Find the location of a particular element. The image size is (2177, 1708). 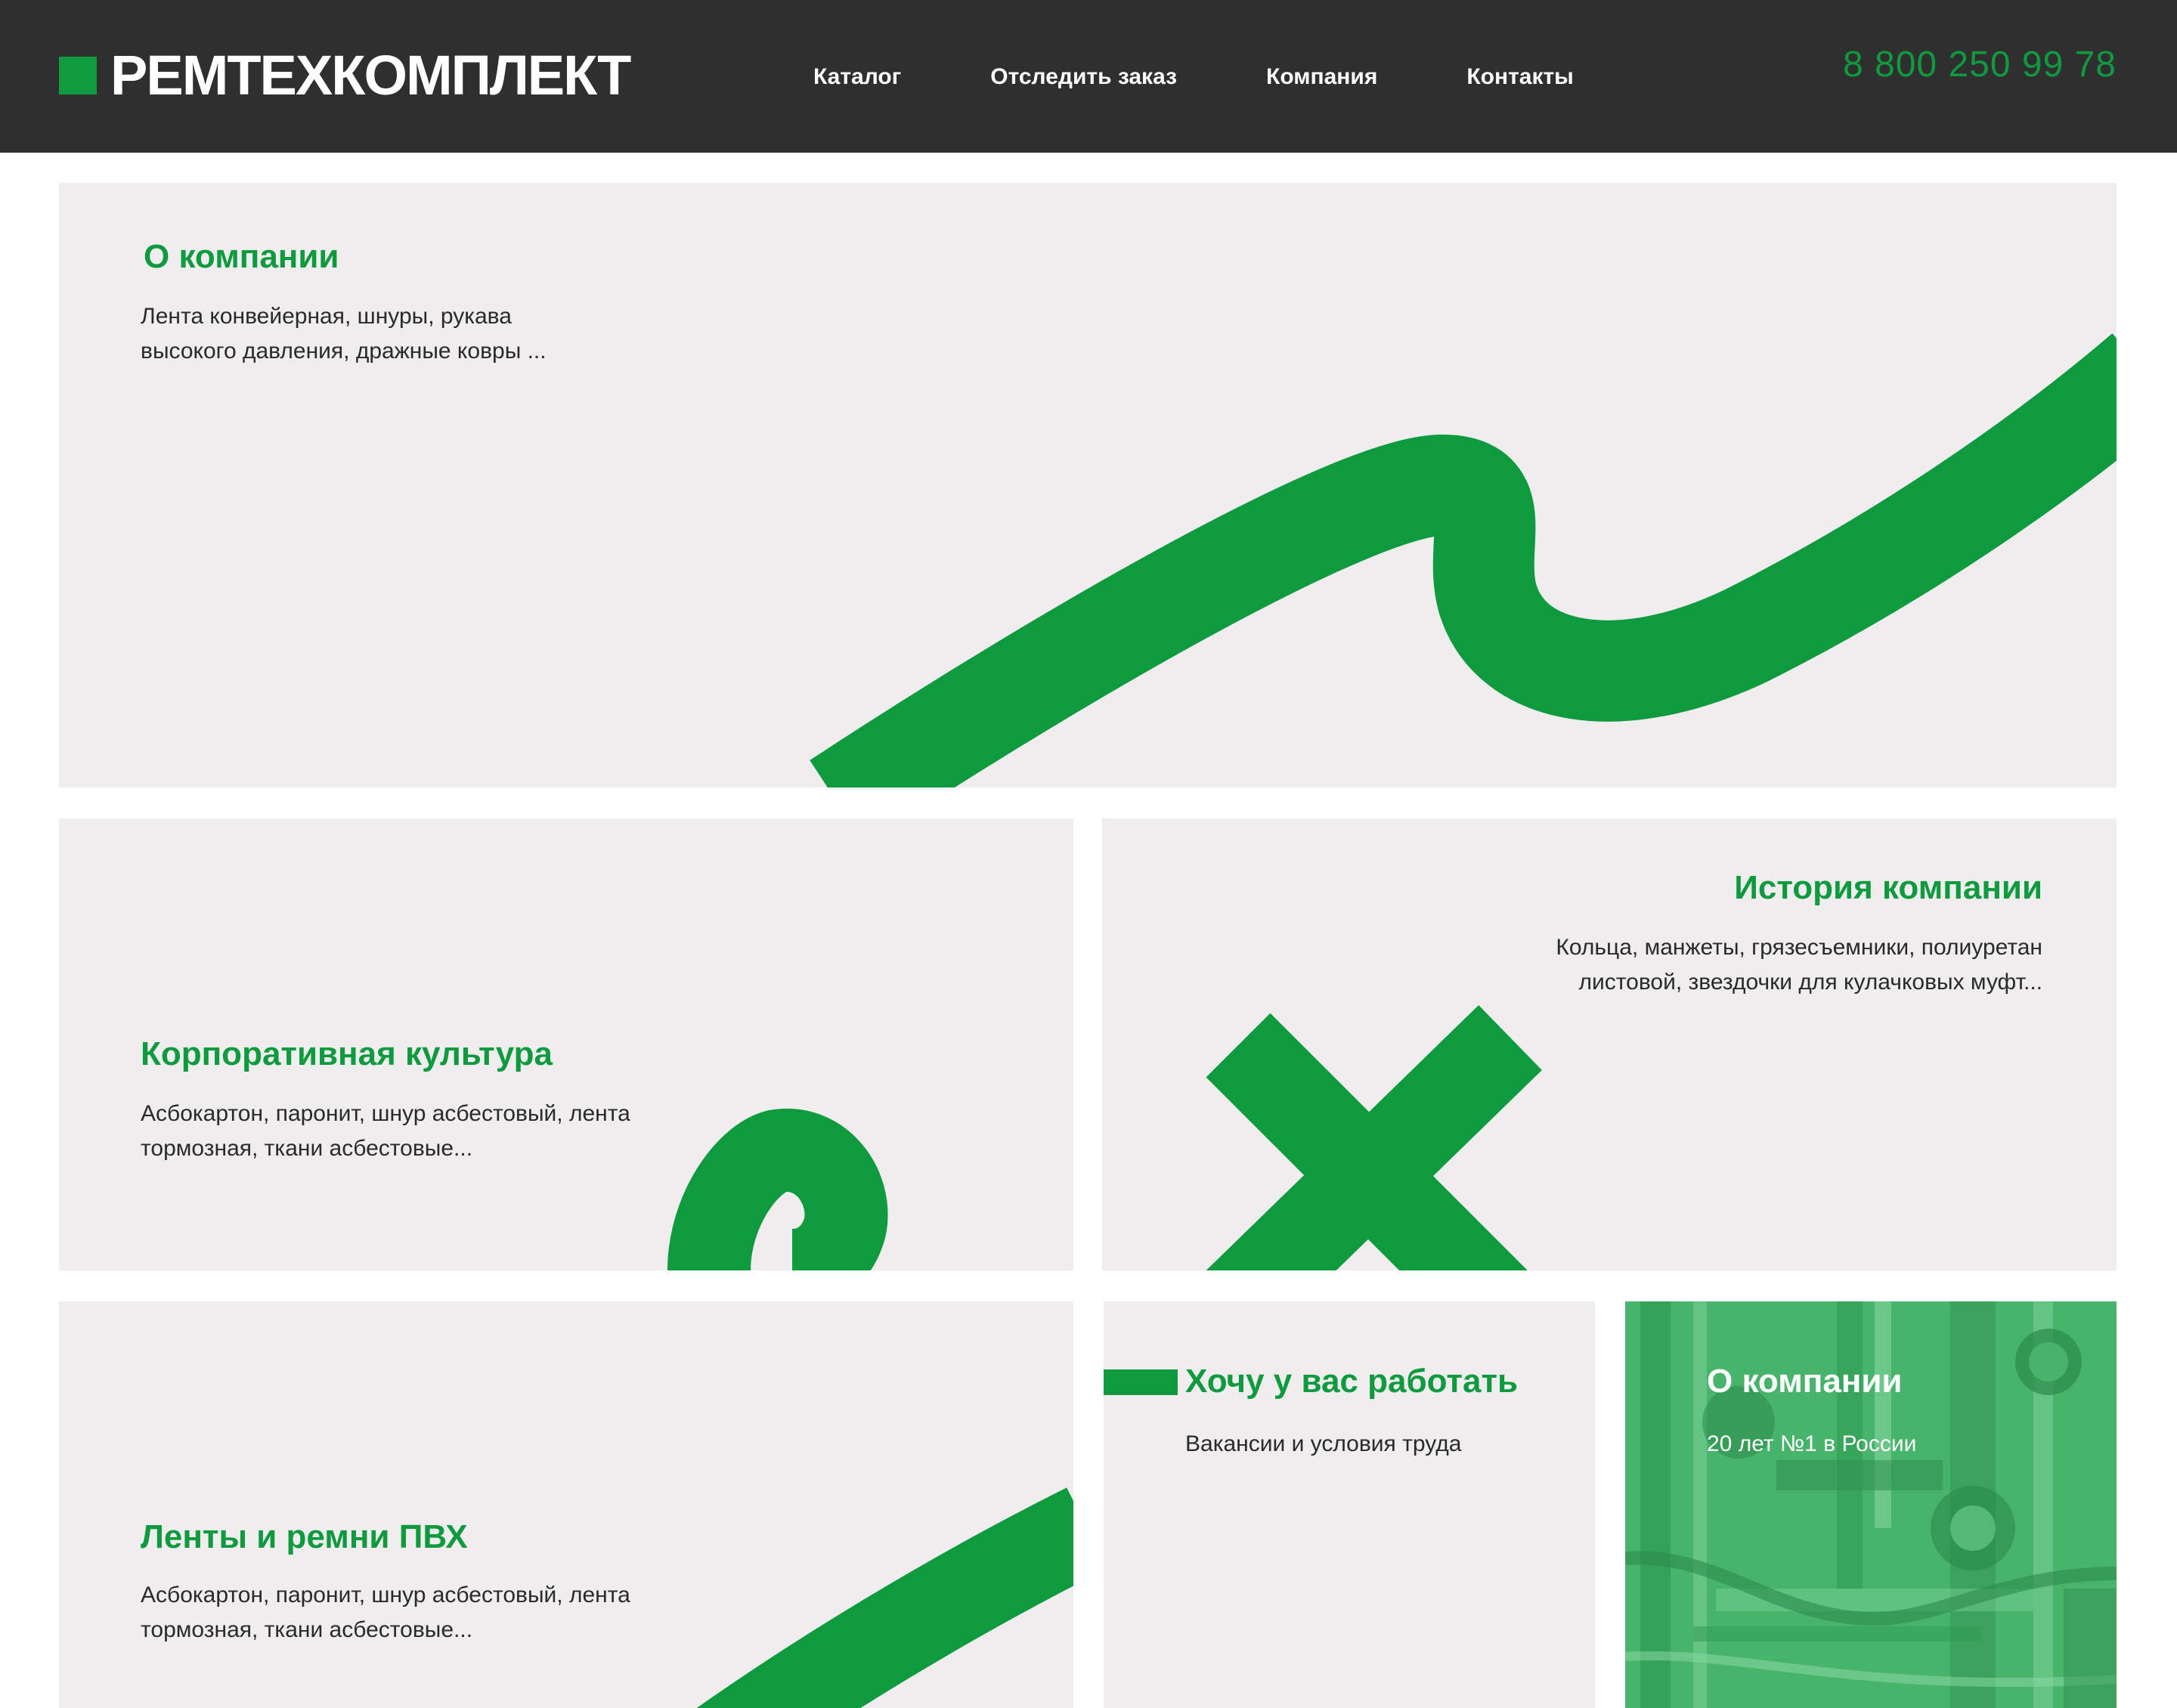

card-description: Вакансии и условия труда is located at coordinates (1323, 1443).